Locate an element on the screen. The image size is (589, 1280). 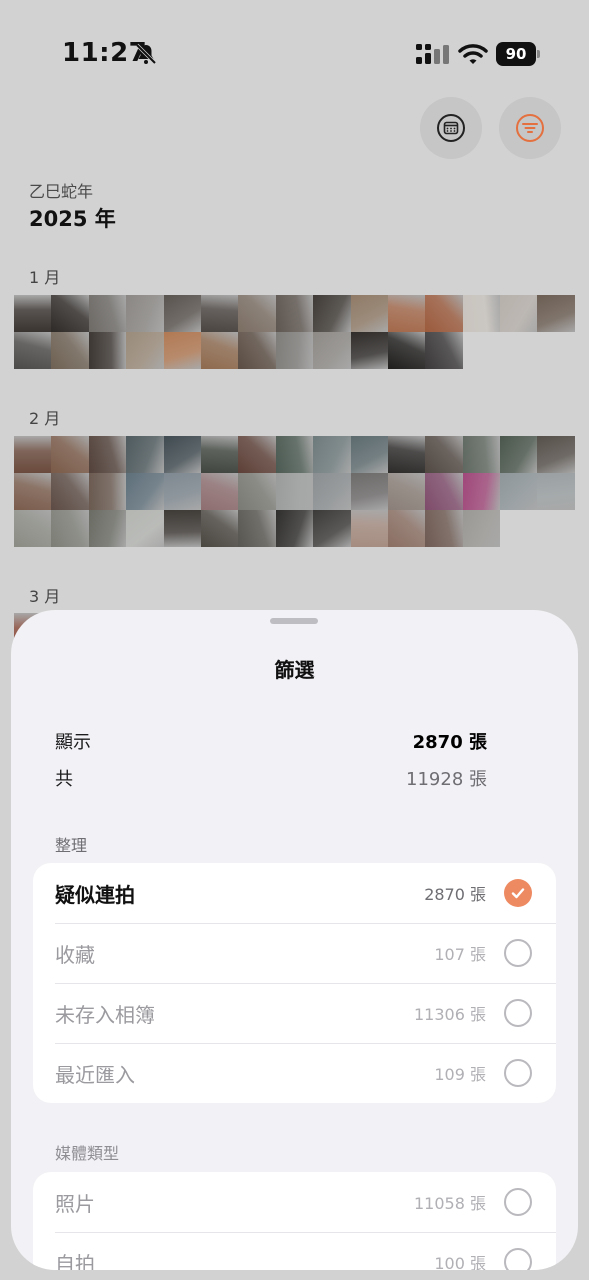
unchecked-circle-icon is located at coordinates (518, 1013).